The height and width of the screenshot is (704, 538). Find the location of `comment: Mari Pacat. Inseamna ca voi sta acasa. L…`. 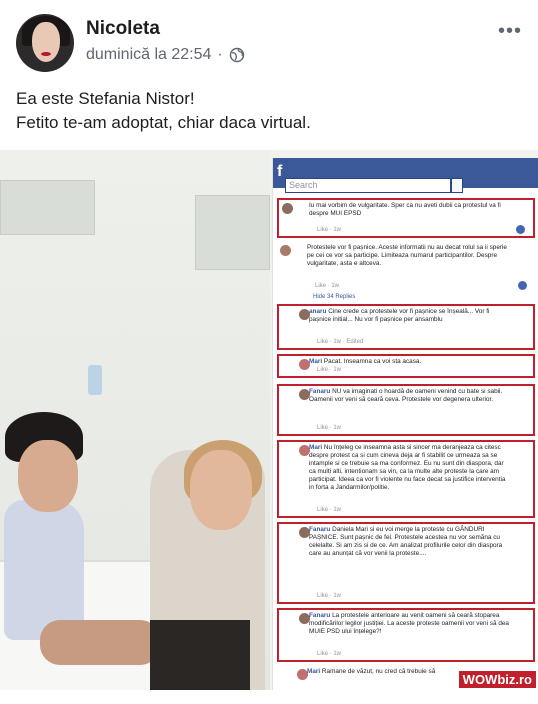

comment: Mari Pacat. Inseamna ca voi sta acasa. L… is located at coordinates (406, 366).